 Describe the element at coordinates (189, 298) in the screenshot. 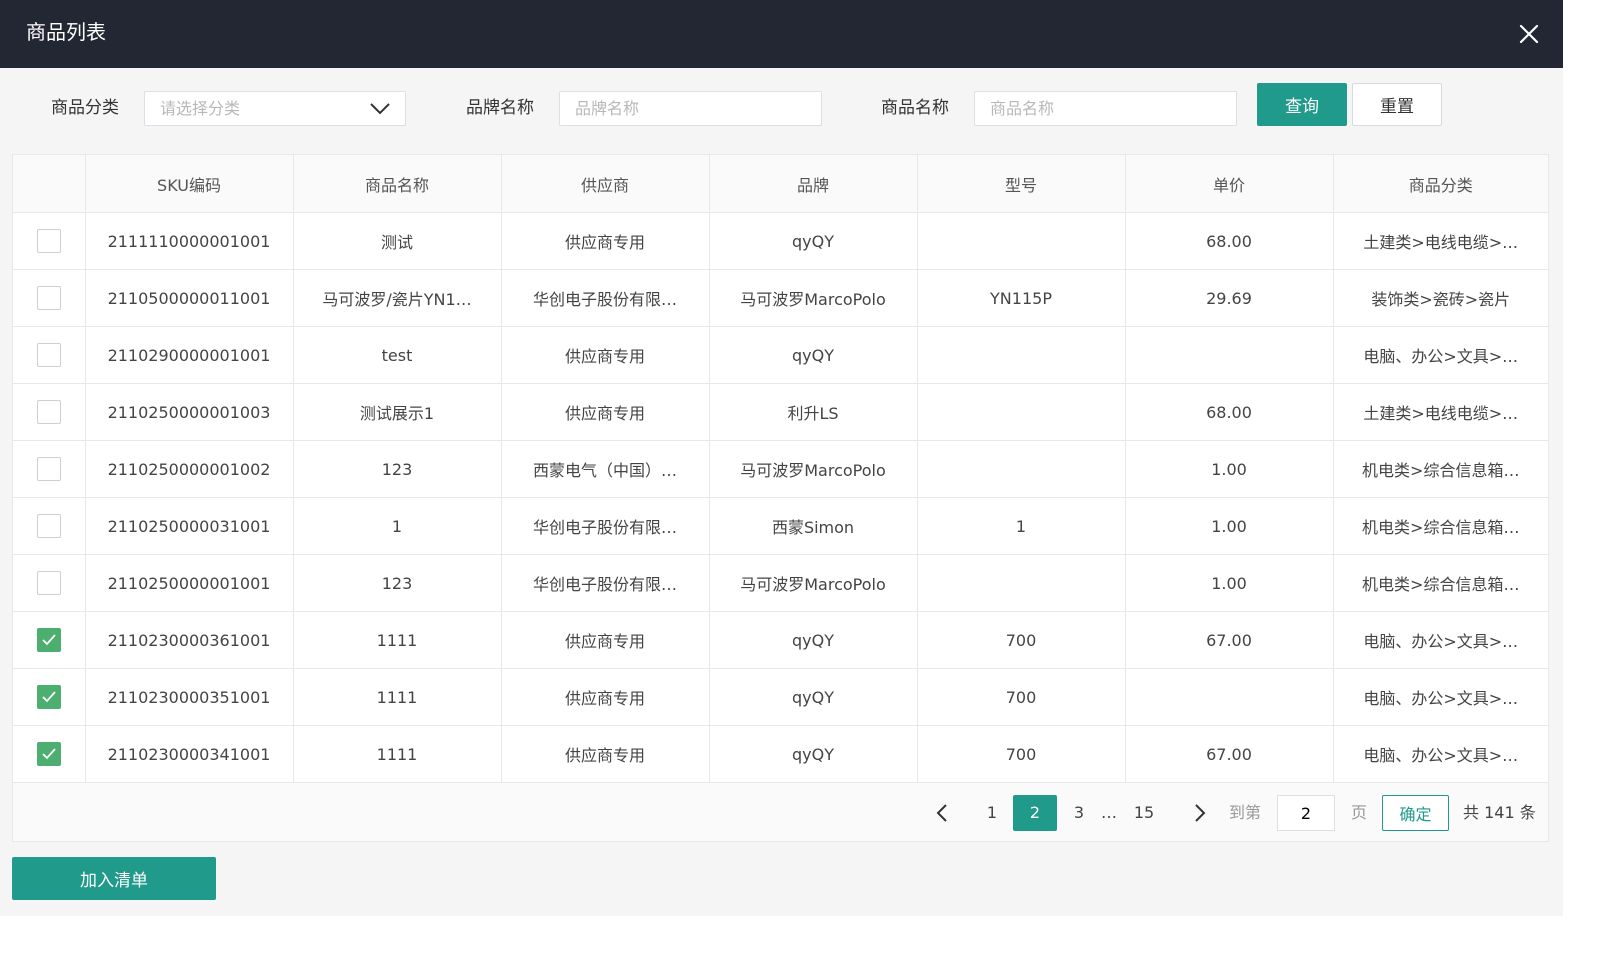

I see `cell-sku: 2110500000011001` at that location.